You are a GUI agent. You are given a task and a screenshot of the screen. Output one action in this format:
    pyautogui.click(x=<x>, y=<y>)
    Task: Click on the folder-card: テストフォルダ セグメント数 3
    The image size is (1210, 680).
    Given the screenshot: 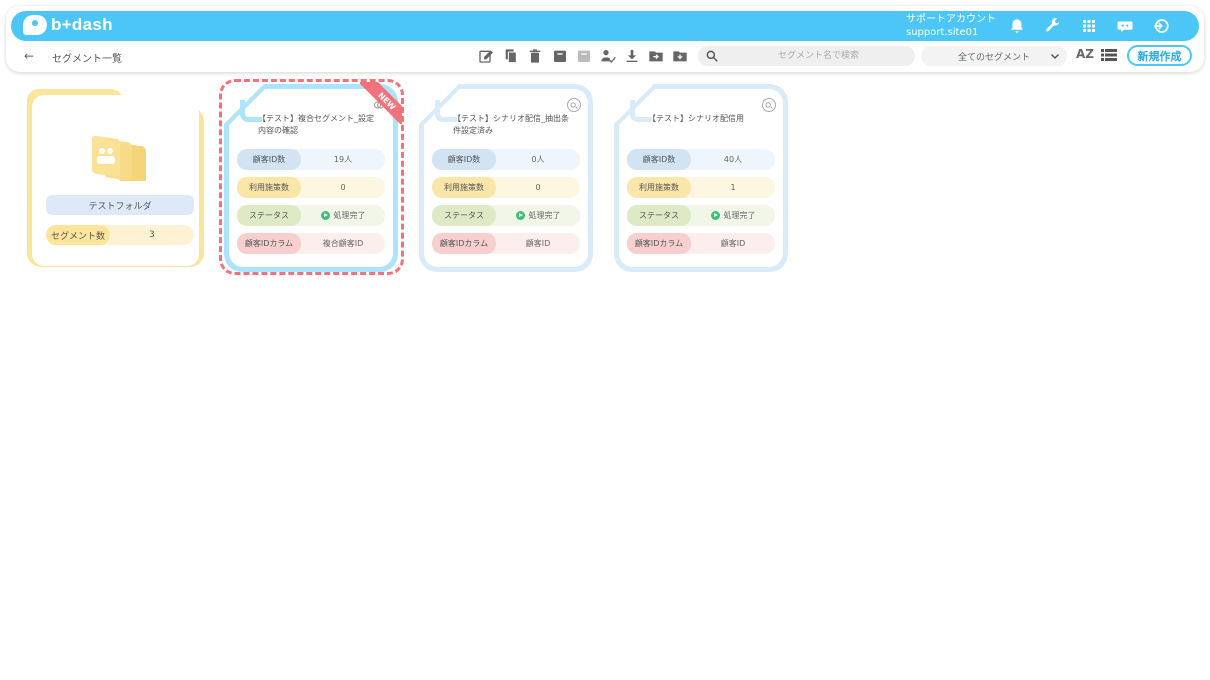 What is the action you would take?
    pyautogui.click(x=115, y=178)
    